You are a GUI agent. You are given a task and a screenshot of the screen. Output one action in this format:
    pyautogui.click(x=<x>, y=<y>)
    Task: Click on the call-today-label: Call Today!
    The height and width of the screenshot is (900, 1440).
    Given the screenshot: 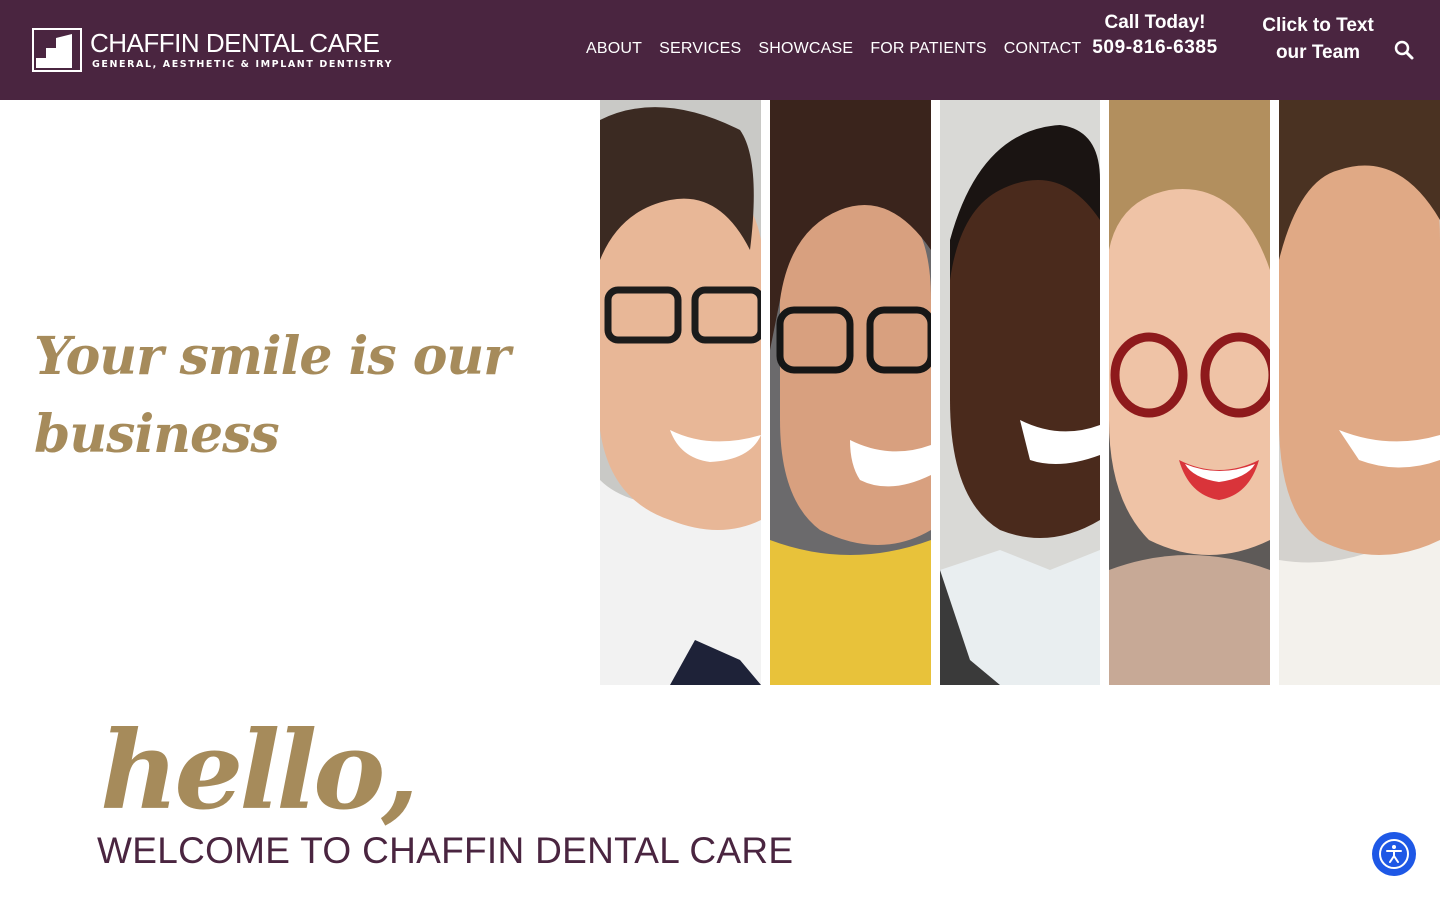 What is the action you would take?
    pyautogui.click(x=1155, y=22)
    